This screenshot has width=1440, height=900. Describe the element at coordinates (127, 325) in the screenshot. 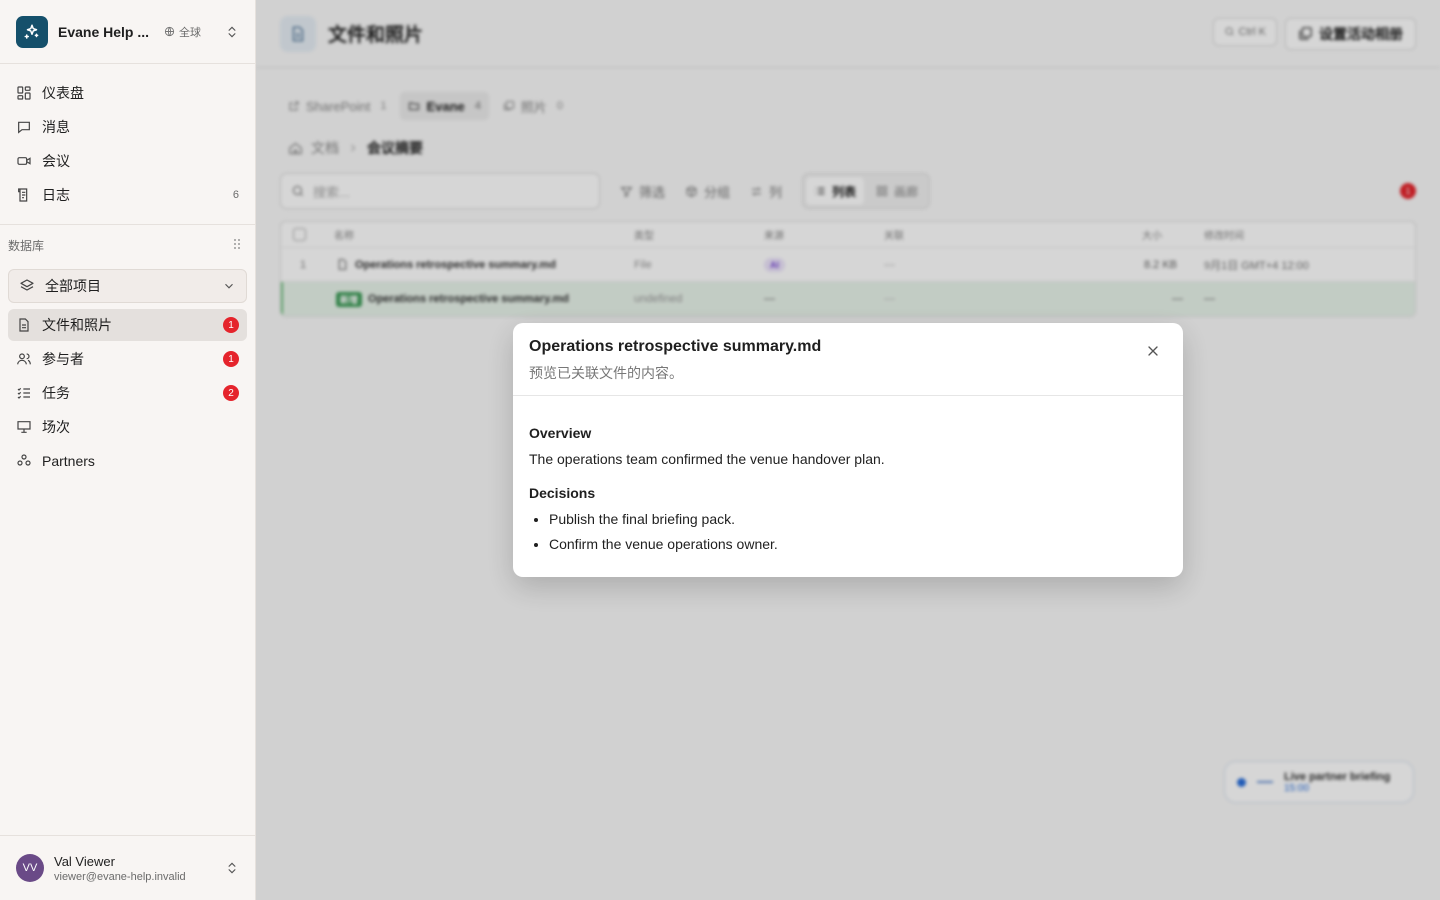

I see `database-item-files-photos: 文件和照片 1` at that location.